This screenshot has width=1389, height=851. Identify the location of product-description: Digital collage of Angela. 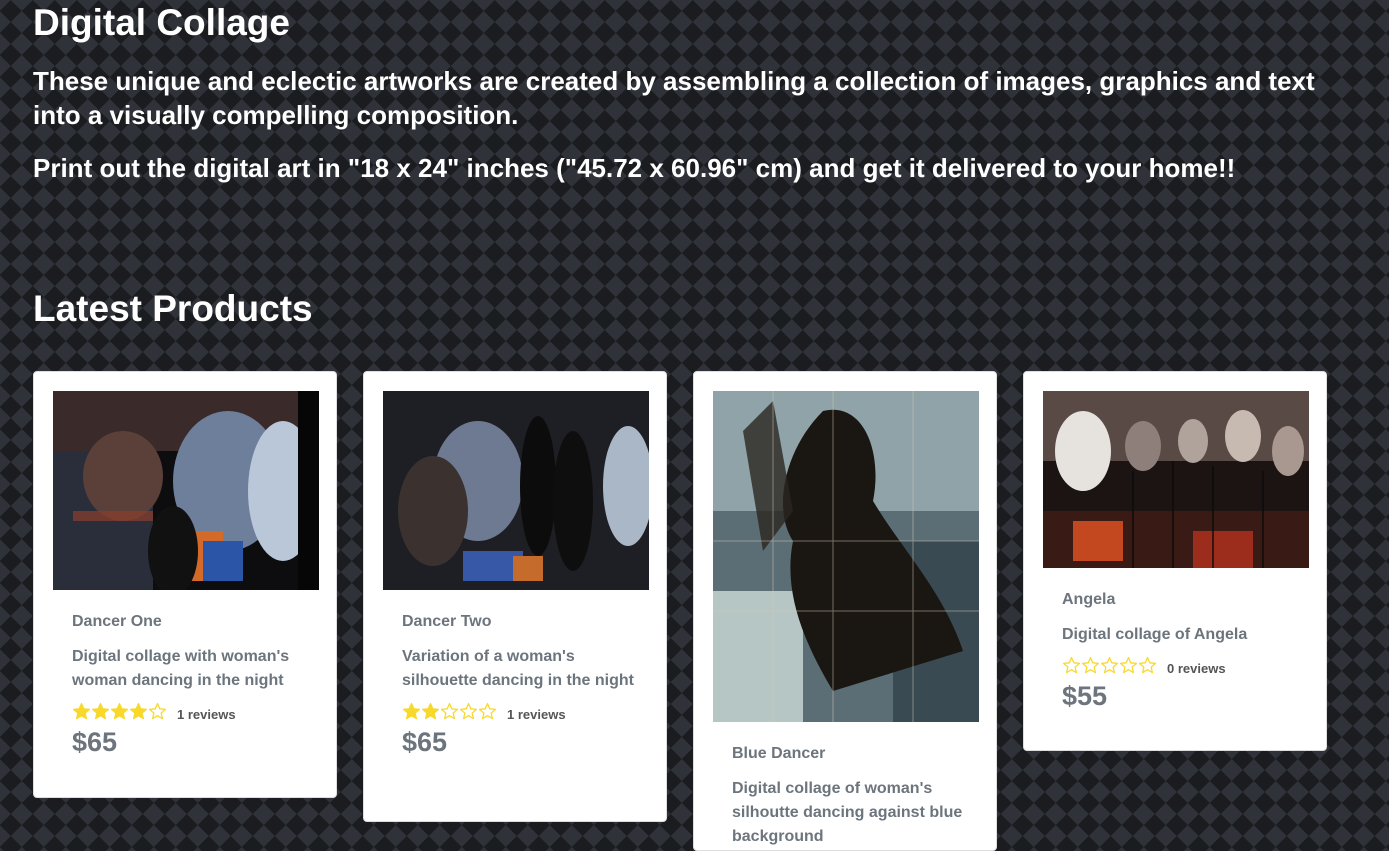
(1155, 634).